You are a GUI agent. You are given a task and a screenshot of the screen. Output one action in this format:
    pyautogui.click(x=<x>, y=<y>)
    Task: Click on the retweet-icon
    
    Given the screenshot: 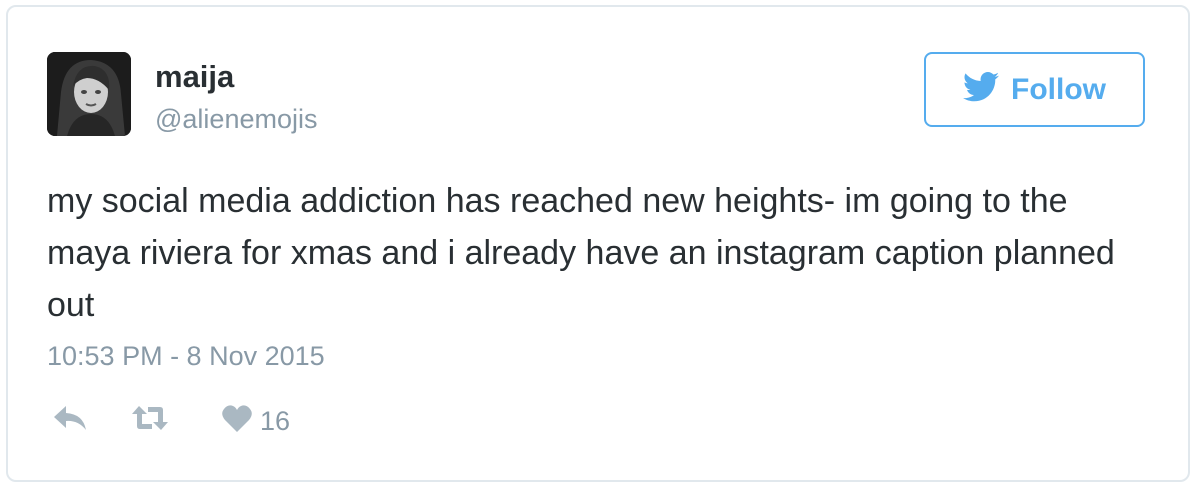 What is the action you would take?
    pyautogui.click(x=150, y=420)
    